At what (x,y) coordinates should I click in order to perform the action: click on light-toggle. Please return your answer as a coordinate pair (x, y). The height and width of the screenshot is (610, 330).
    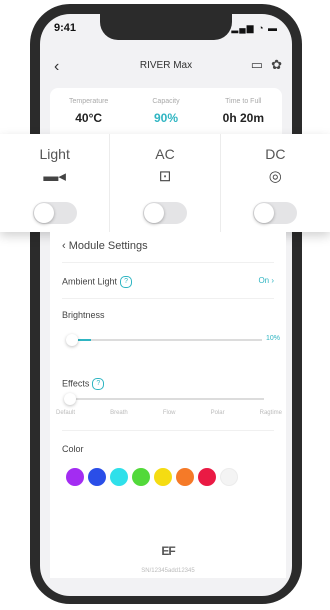
    Looking at the image, I should click on (54, 213).